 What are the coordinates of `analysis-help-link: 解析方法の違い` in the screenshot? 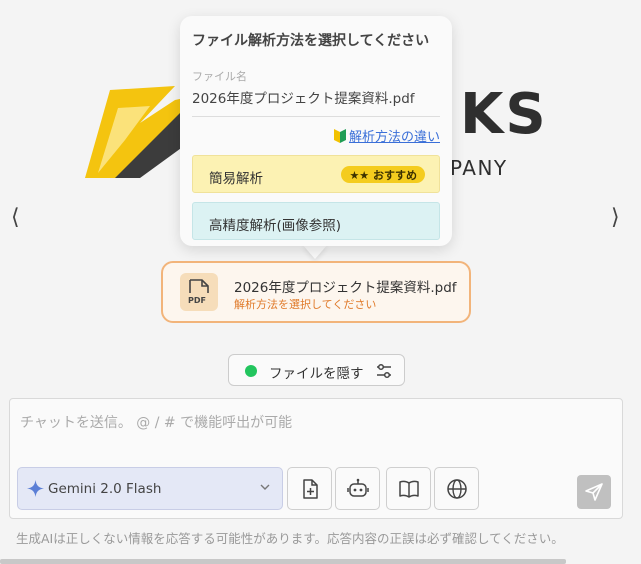 It's located at (316, 135).